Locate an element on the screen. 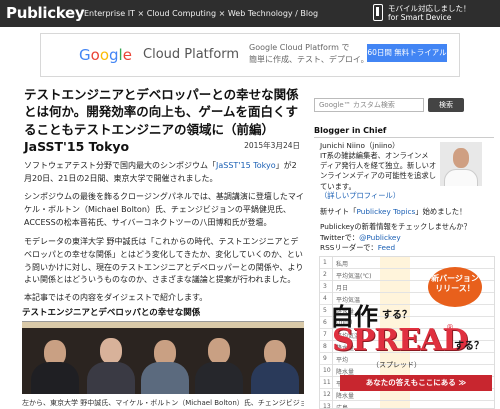 Image resolution: width=500 pixels, height=409 pixels. ad-text-line1: Google Cloud Platform で is located at coordinates (299, 47).